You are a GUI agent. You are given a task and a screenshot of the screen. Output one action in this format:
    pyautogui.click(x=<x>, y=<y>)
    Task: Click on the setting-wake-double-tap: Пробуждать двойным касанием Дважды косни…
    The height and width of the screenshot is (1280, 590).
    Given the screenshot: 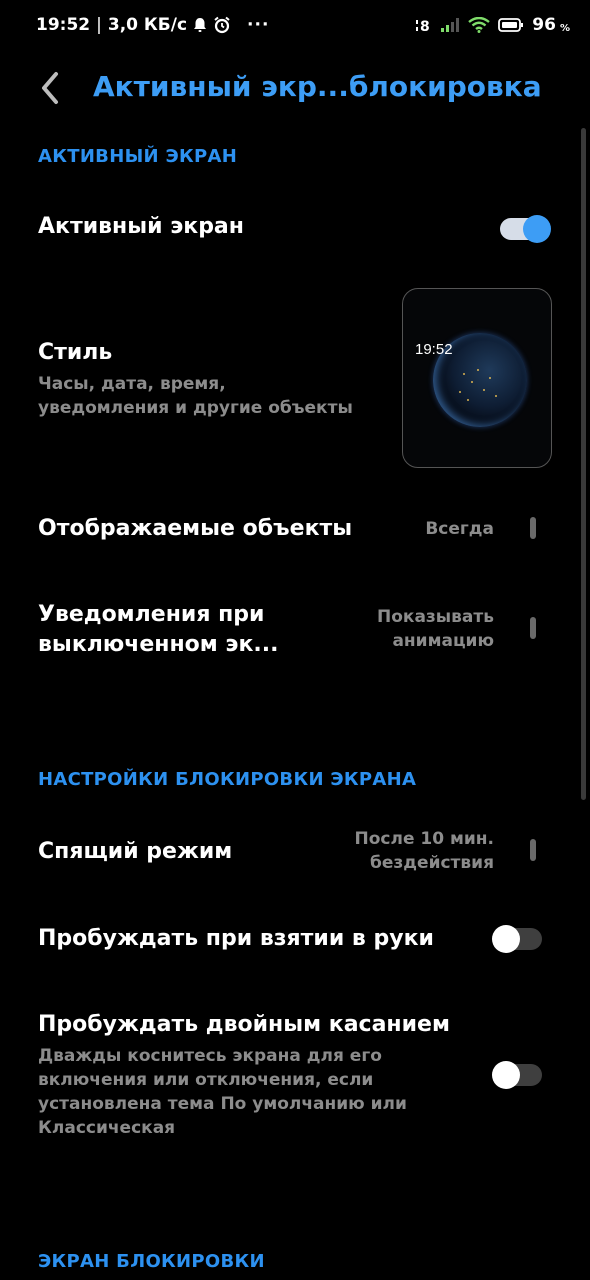 What is the action you would take?
    pyautogui.click(x=295, y=1078)
    